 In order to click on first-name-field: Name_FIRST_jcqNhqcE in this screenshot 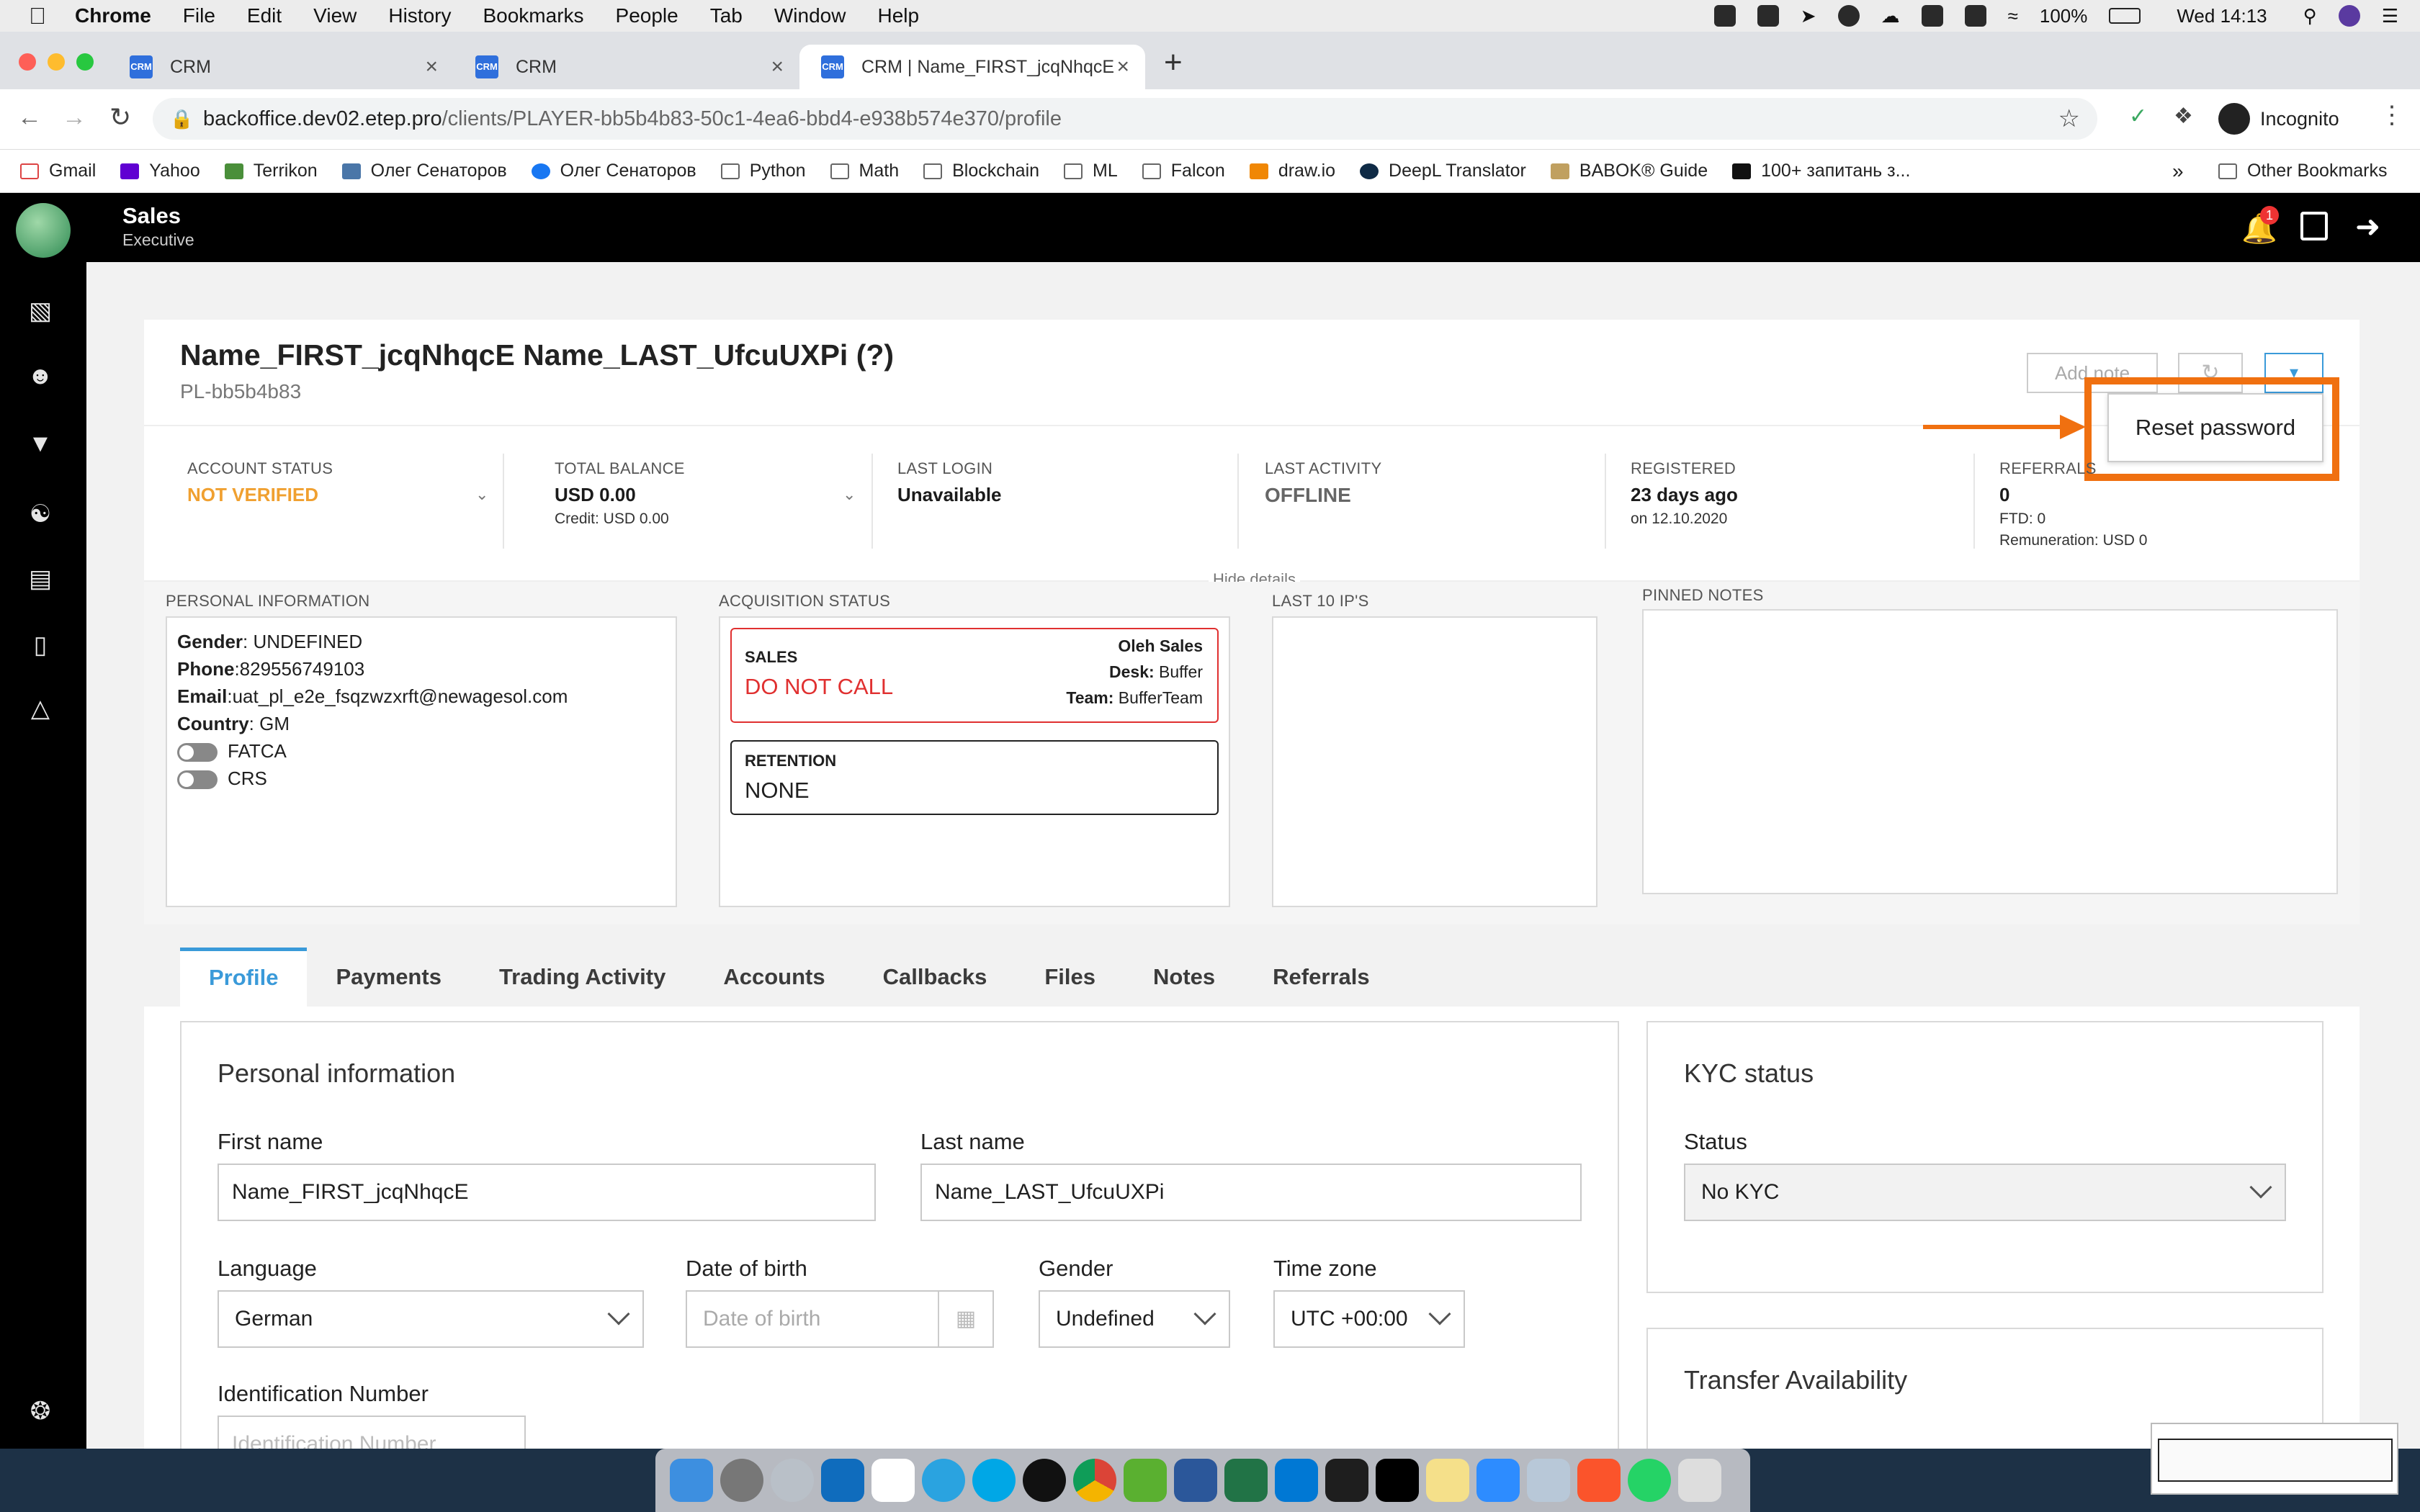, I will do `click(547, 1192)`.